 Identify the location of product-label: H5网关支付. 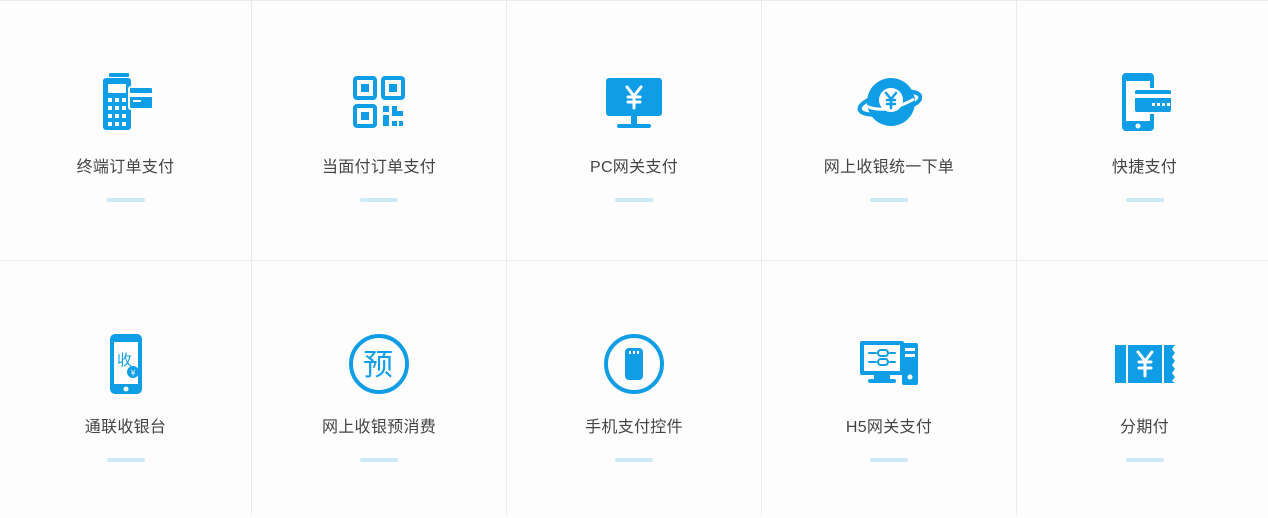
(889, 427).